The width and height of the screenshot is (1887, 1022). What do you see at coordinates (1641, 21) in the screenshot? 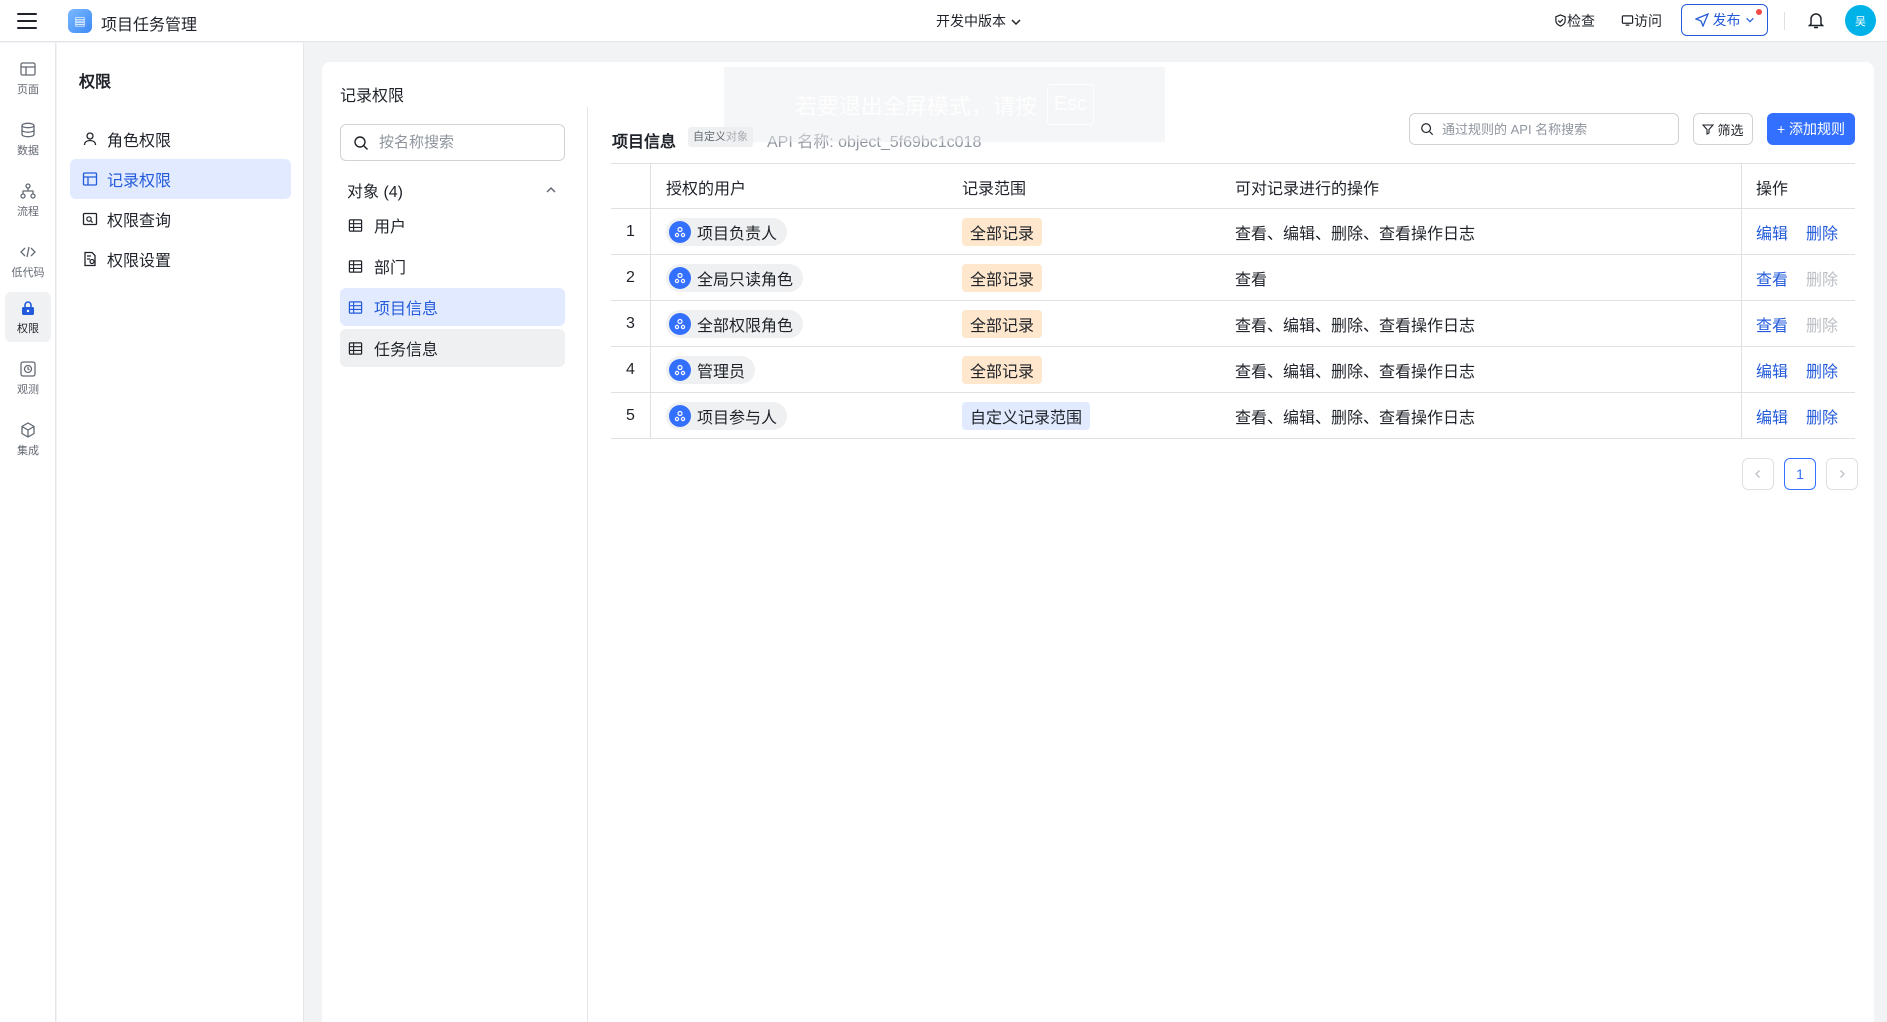
I see `visit-button: 访问` at bounding box center [1641, 21].